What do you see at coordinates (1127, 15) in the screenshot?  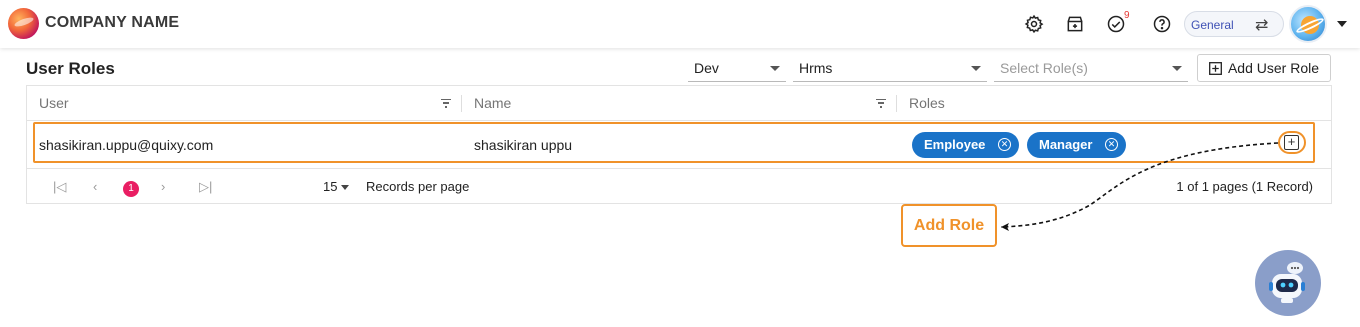 I see `notification-badge: 9` at bounding box center [1127, 15].